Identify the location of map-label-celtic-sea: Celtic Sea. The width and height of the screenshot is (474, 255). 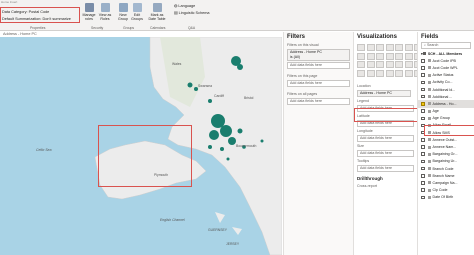
(44, 150).